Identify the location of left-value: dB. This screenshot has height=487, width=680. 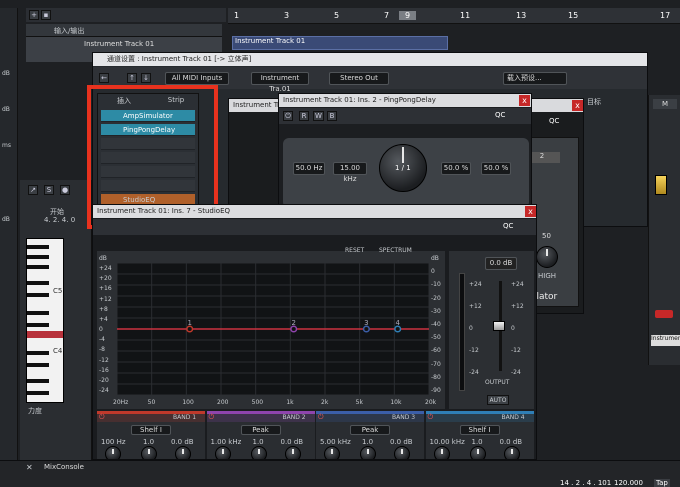
(6, 219).